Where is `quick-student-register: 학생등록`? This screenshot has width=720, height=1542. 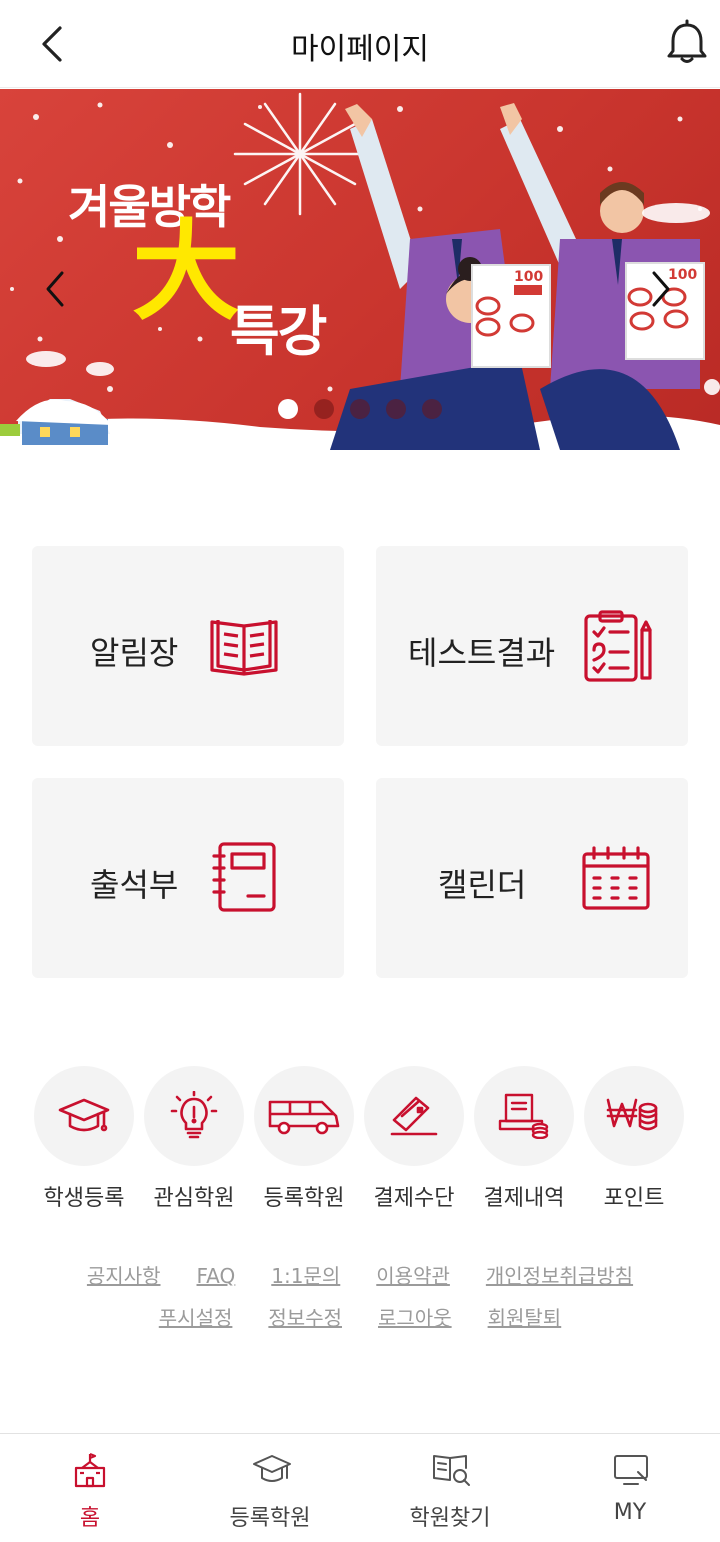
quick-student-register: 학생등록 is located at coordinates (84, 1139).